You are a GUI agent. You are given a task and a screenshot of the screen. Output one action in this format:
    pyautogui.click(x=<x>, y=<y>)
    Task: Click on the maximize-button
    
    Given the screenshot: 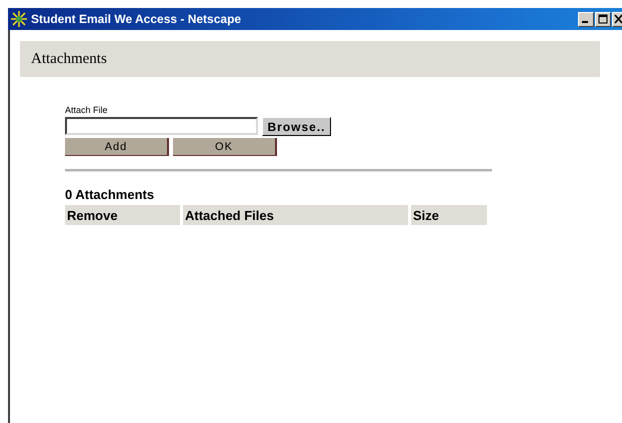 What is the action you would take?
    pyautogui.click(x=603, y=19)
    